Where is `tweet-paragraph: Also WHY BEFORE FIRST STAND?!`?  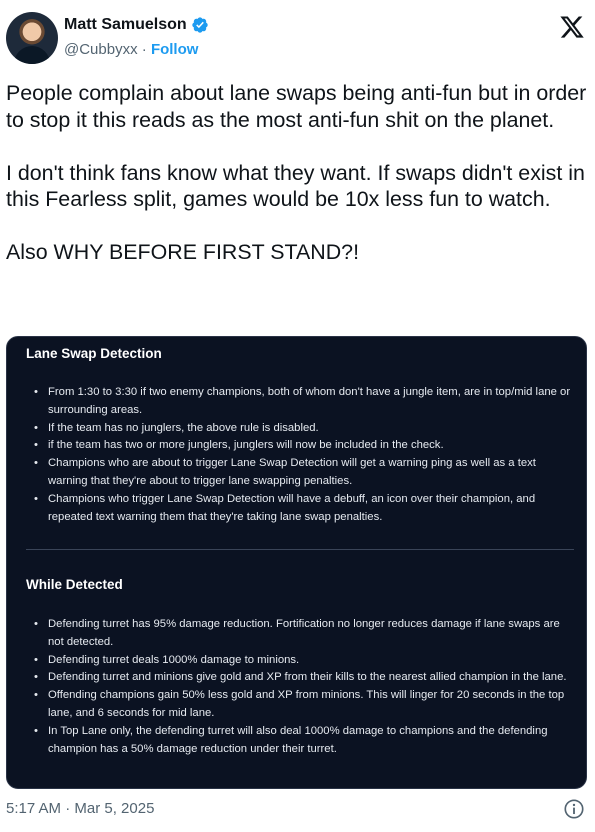 tweet-paragraph: Also WHY BEFORE FIRST STAND?! is located at coordinates (183, 252).